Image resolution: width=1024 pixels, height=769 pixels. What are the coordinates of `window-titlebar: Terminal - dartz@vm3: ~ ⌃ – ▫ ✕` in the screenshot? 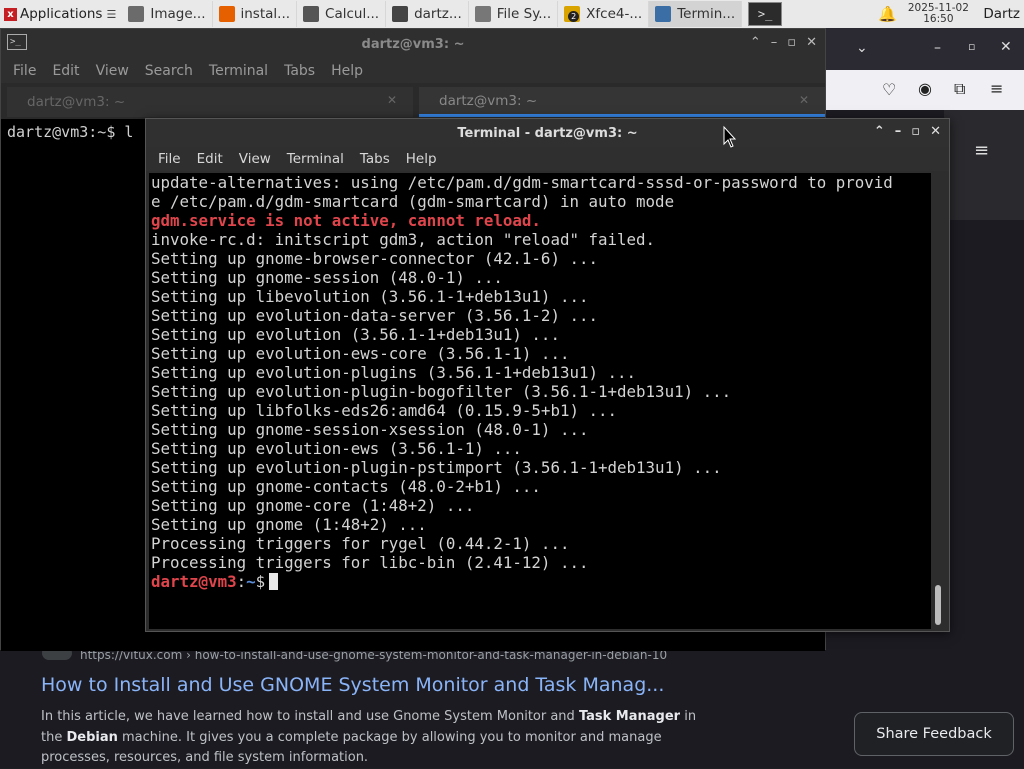 It's located at (547, 133).